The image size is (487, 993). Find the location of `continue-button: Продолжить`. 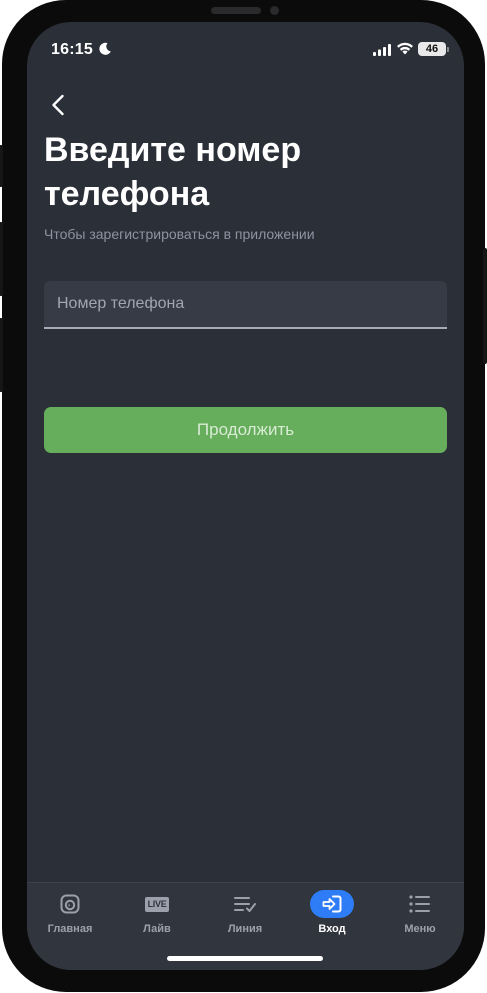

continue-button: Продолжить is located at coordinates (245, 430).